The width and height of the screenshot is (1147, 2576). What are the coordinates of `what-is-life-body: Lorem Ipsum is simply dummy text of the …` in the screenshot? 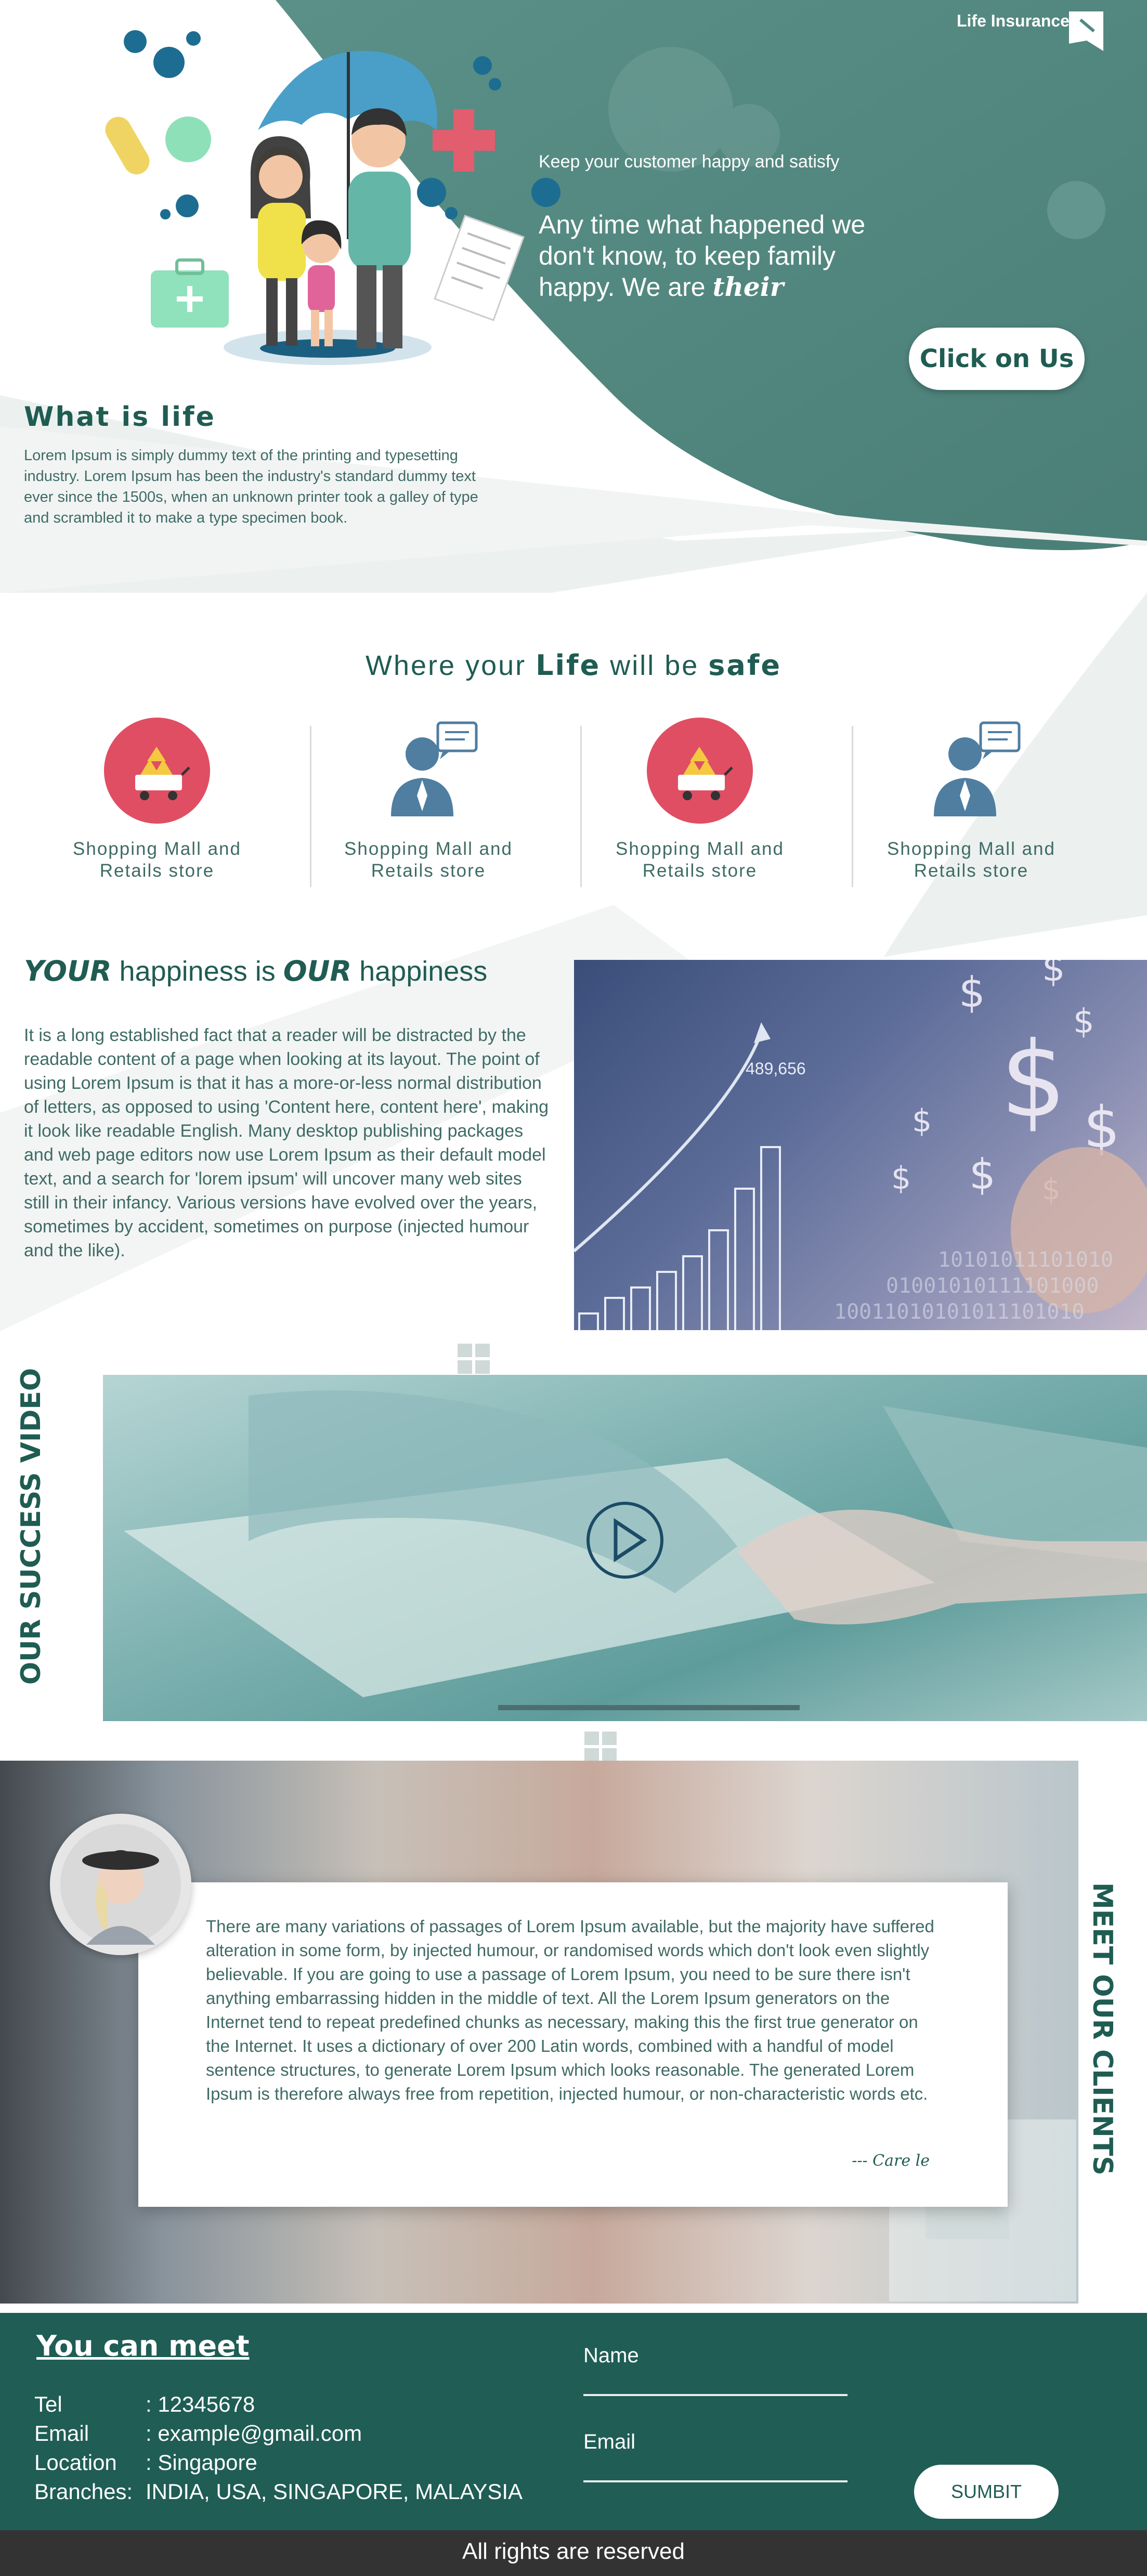 It's located at (251, 486).